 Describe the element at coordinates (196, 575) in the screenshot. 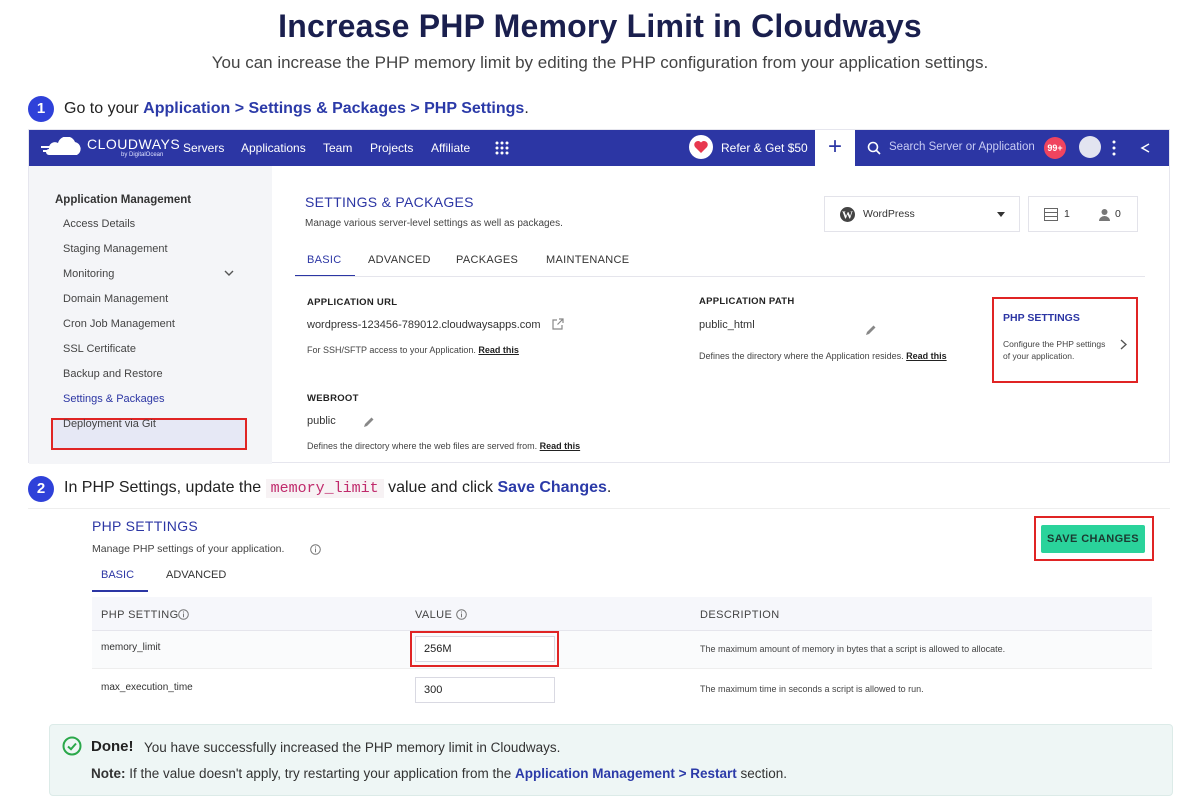

I see `php-tab-advanced: ADVANCED` at that location.